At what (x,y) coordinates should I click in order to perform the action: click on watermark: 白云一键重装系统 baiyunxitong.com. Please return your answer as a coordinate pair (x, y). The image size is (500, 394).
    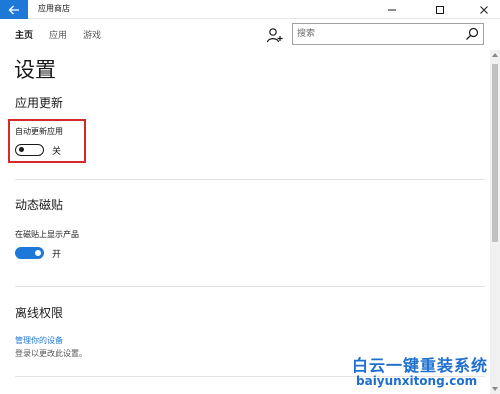
    Looking at the image, I should click on (418, 372).